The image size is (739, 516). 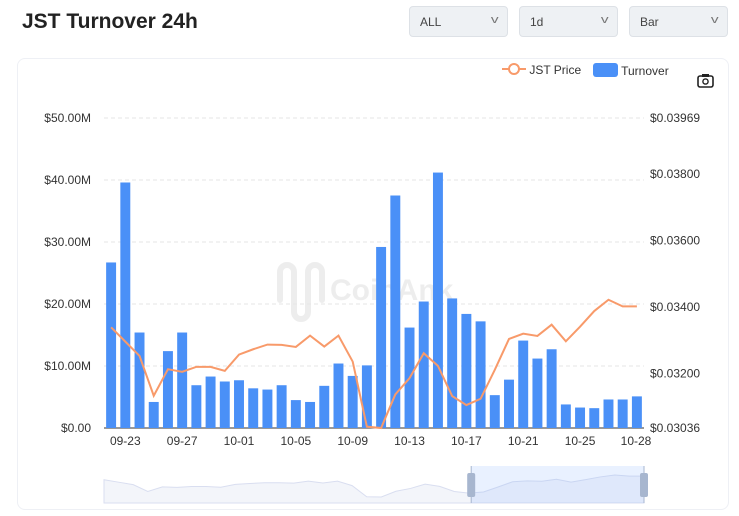 I want to click on x-tick-label: 10-21, so click(x=523, y=441).